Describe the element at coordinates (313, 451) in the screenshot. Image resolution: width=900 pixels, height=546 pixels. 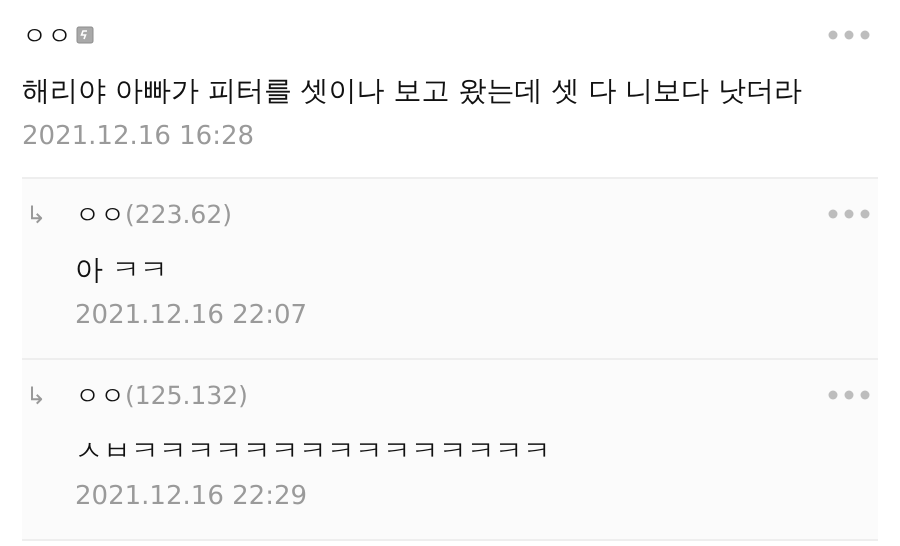
I see `comment-text: ㅅㅂㅋㅋㅋㅋㅋㅋㅋㅋㅋㅋㅋㅋㅋㅋㅋ` at that location.